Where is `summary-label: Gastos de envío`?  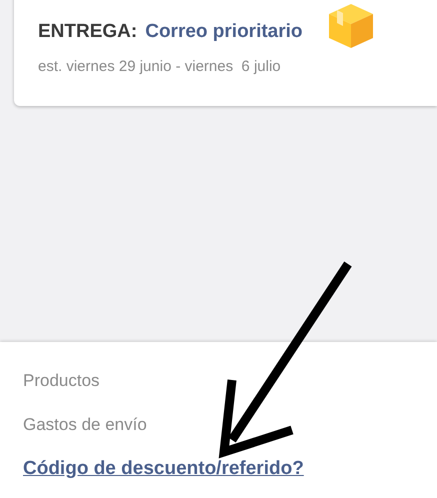 summary-label: Gastos de envío is located at coordinates (85, 425).